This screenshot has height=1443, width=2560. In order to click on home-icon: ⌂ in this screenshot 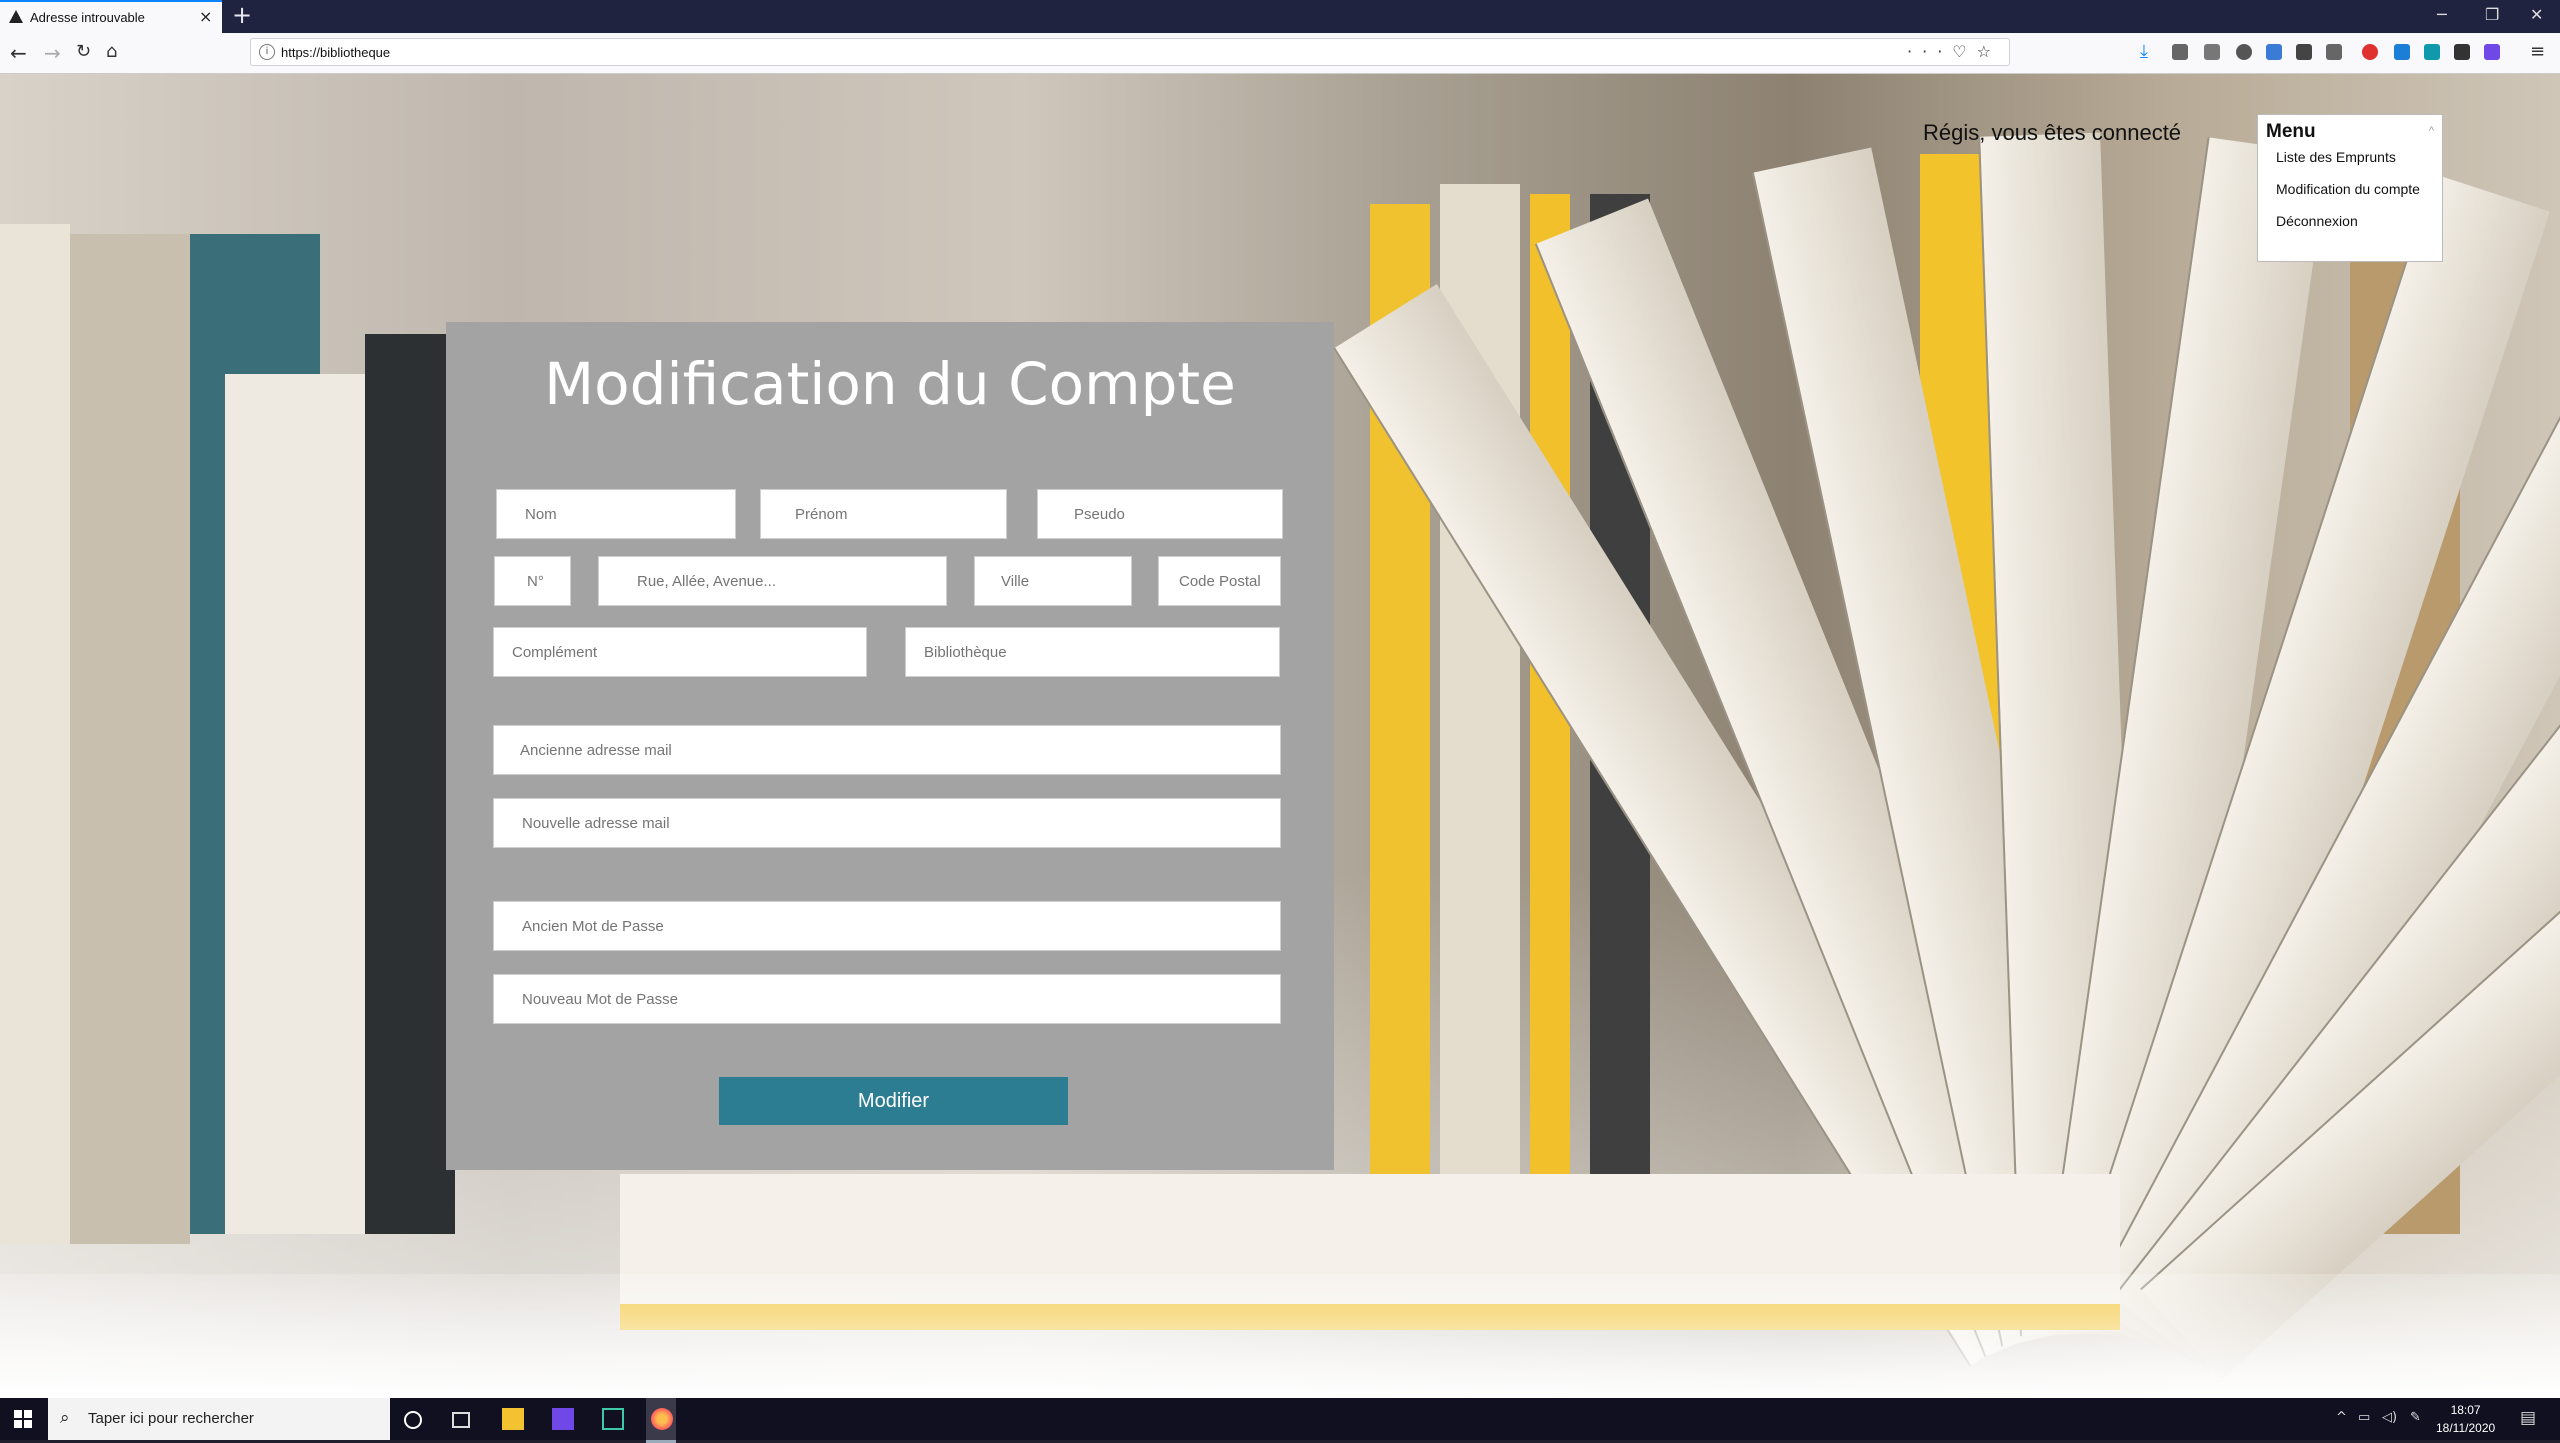, I will do `click(111, 51)`.